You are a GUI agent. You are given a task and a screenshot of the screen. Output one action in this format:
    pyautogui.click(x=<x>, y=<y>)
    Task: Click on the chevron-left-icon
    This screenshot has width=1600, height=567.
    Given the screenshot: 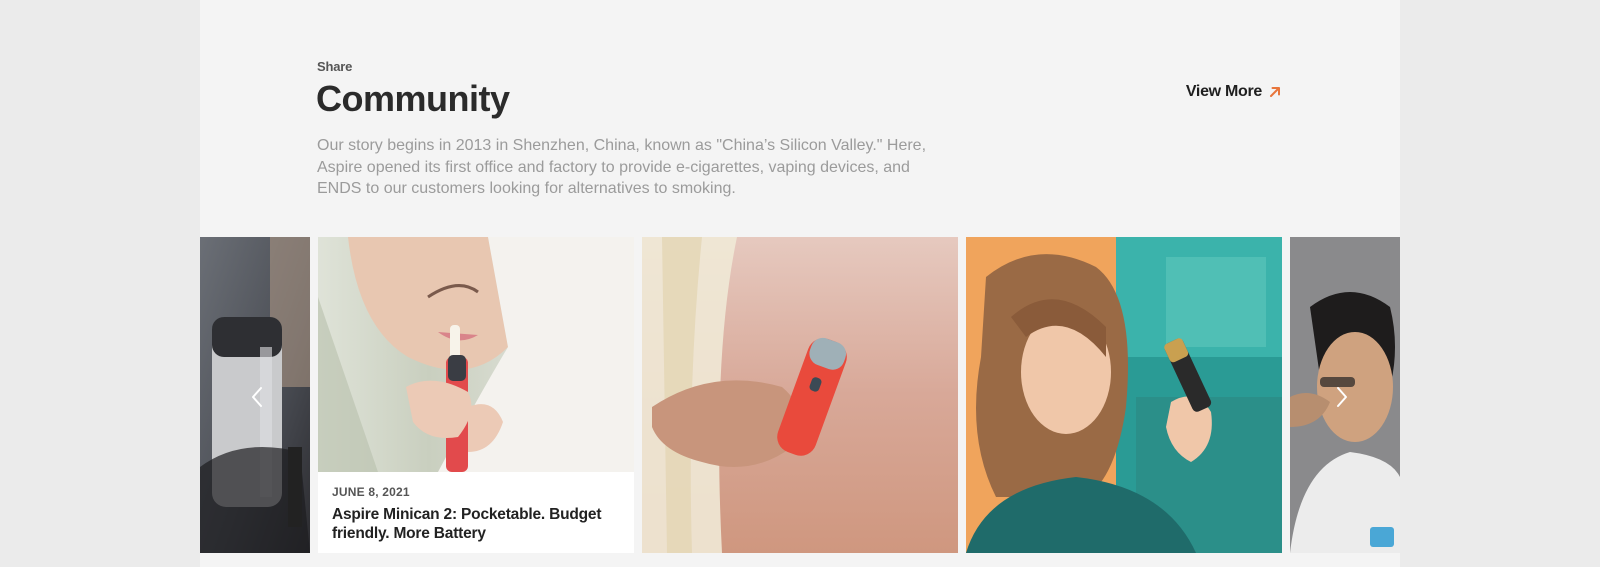 What is the action you would take?
    pyautogui.click(x=257, y=397)
    